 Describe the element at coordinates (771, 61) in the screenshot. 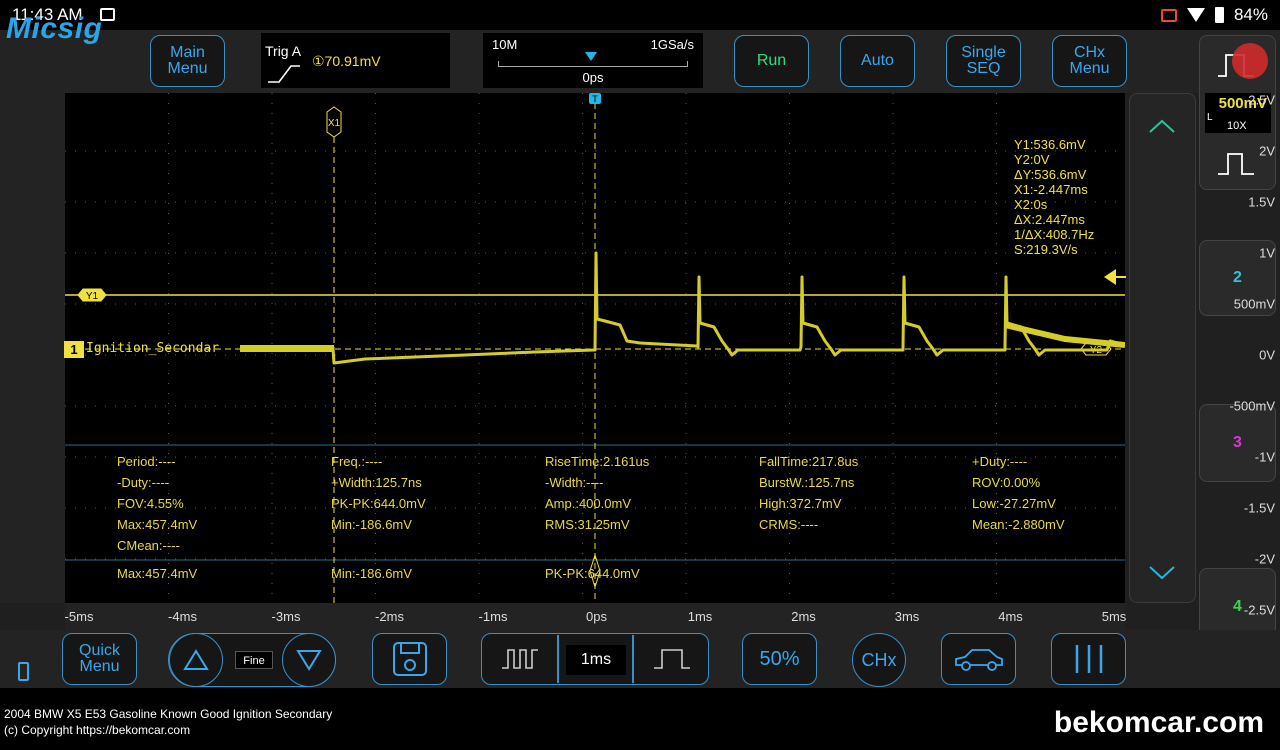

I see `run-button: Run` at that location.